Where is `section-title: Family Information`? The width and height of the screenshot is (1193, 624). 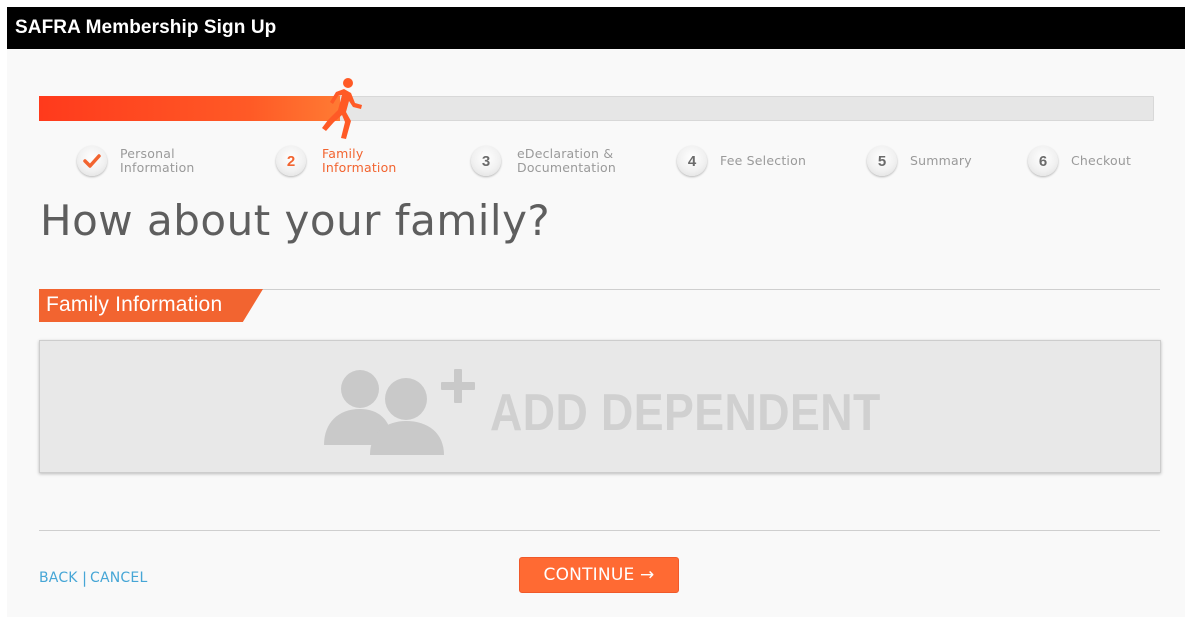 section-title: Family Information is located at coordinates (134, 304).